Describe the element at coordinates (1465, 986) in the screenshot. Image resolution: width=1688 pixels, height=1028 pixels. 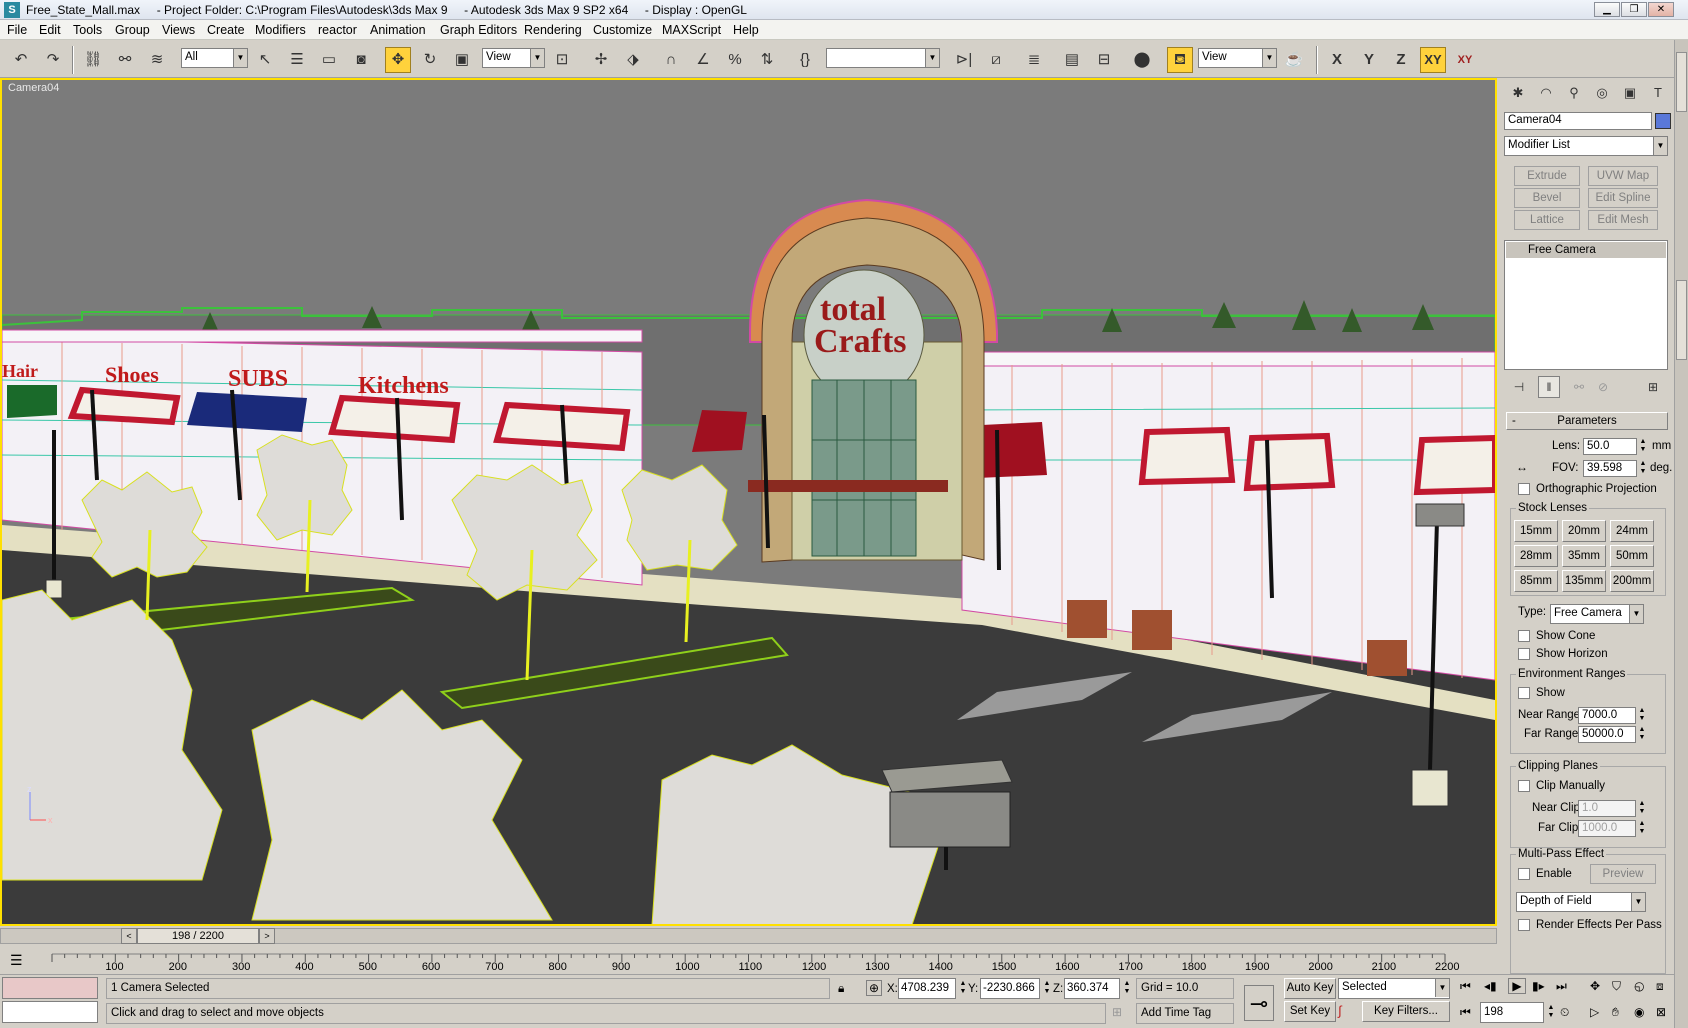
I see `go-to-start-icon: ⏮` at that location.